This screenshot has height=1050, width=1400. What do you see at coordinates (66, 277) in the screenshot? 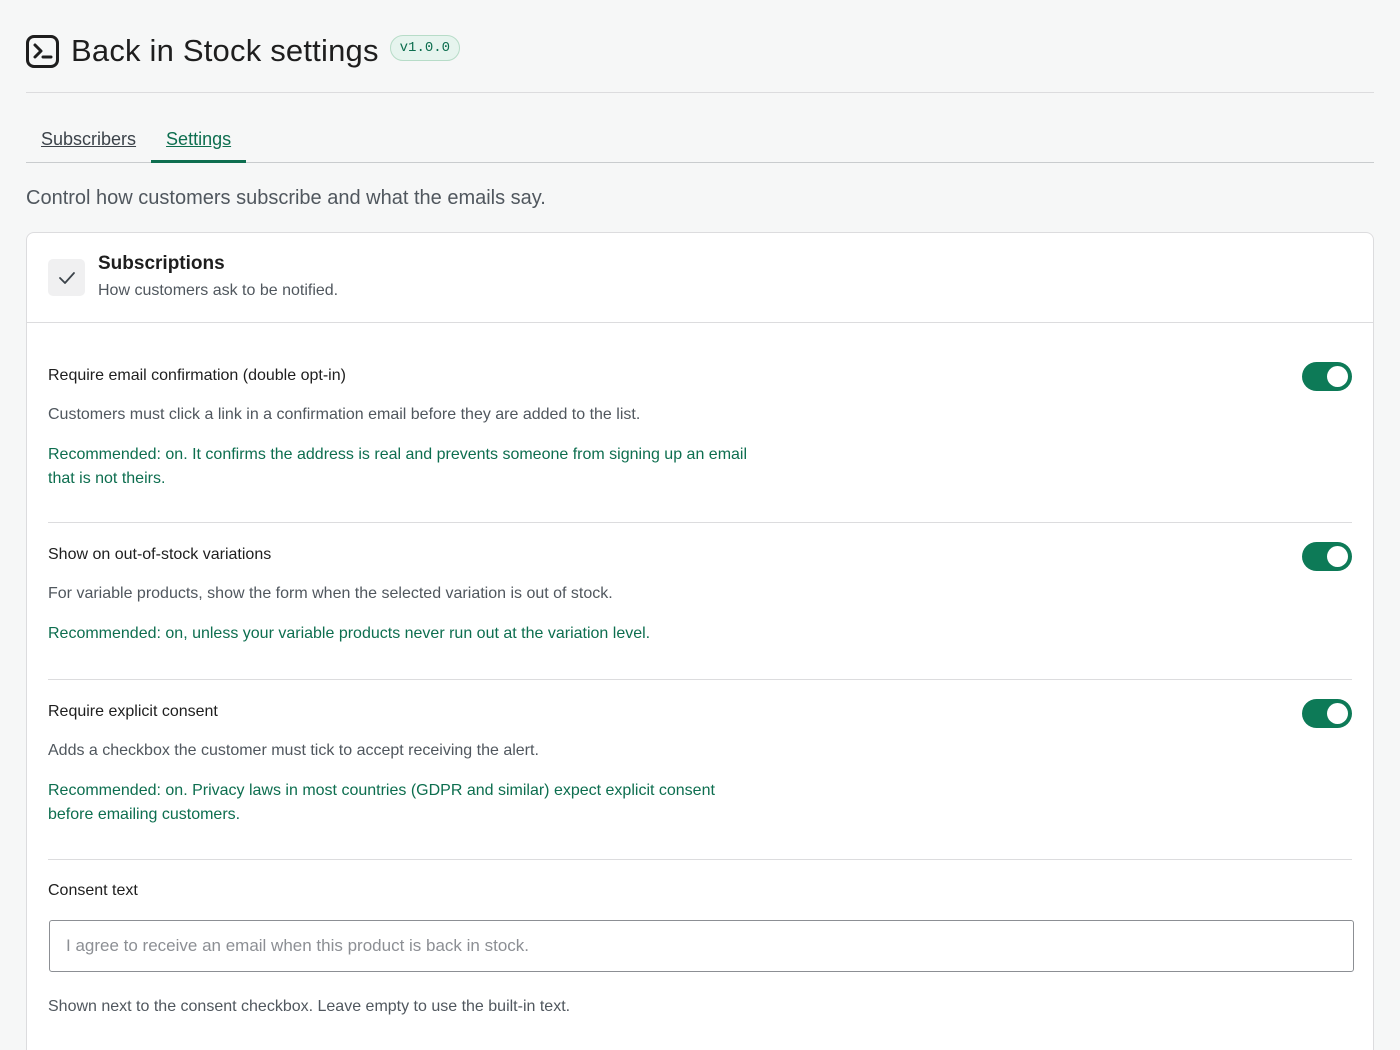
I see `checkmark-icon` at bounding box center [66, 277].